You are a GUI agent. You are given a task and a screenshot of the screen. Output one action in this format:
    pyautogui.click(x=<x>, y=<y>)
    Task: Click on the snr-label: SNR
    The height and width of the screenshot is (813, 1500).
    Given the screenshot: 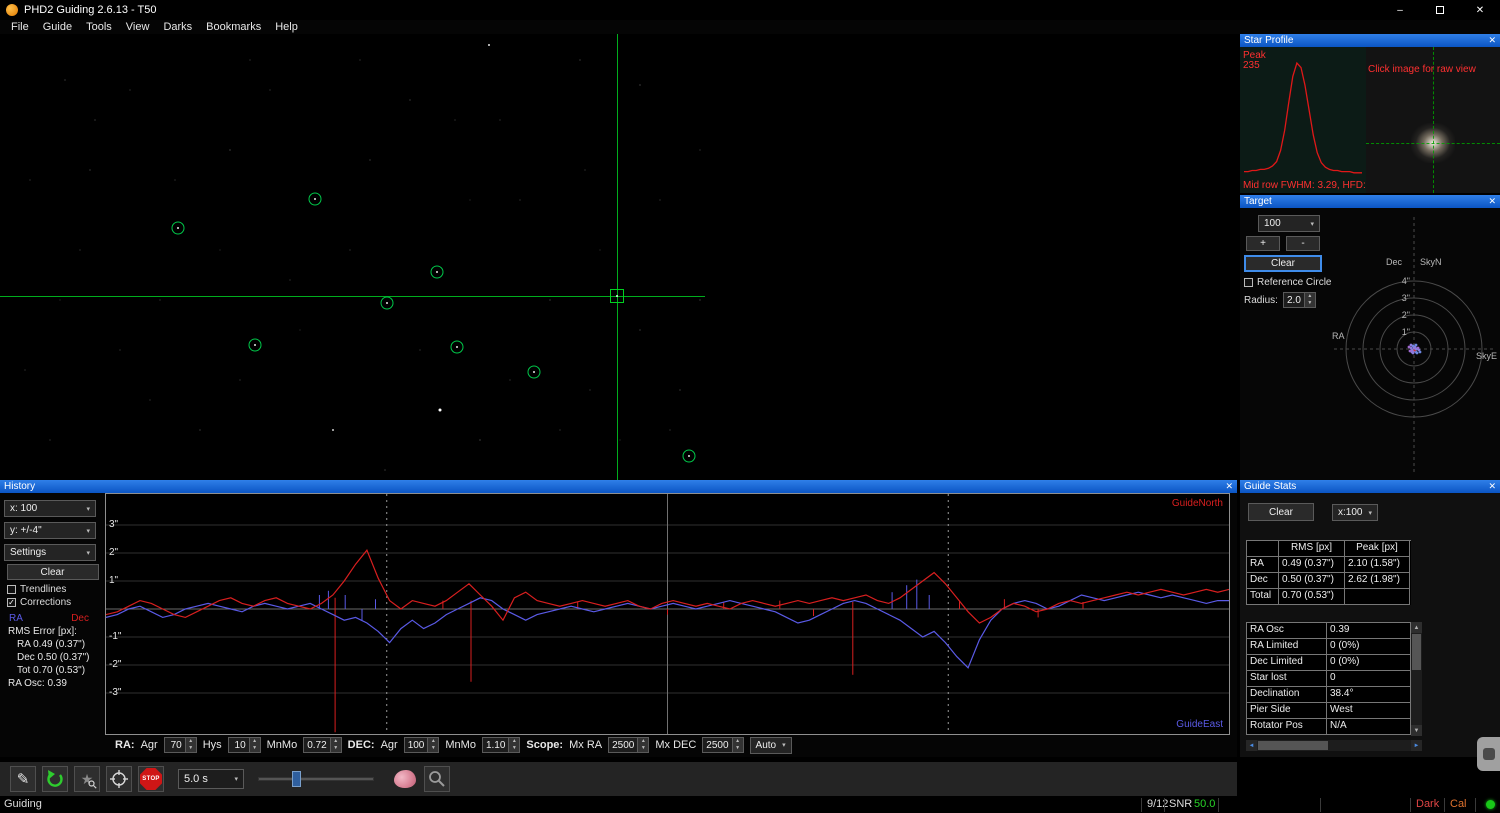 What is the action you would take?
    pyautogui.click(x=1181, y=804)
    